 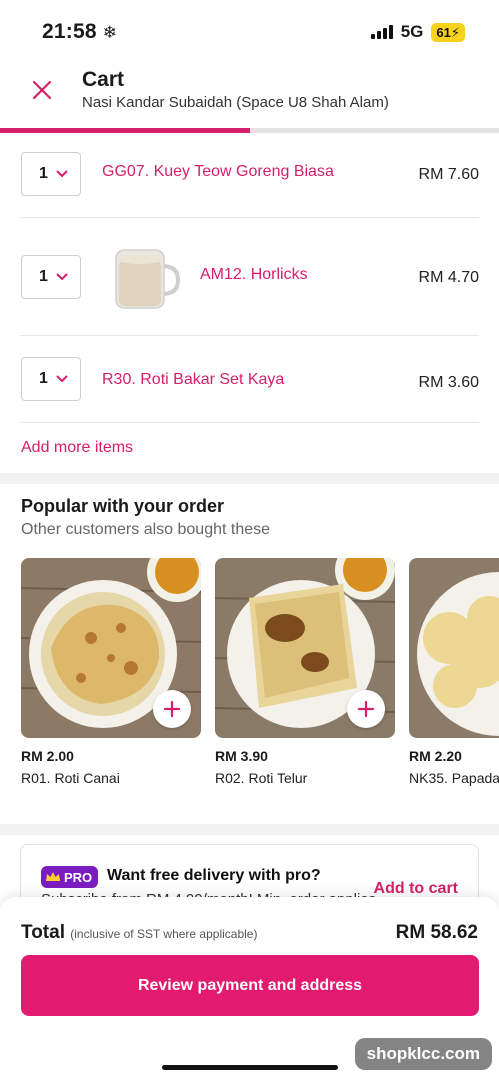 I want to click on item-price: RM 3.60, so click(x=448, y=382).